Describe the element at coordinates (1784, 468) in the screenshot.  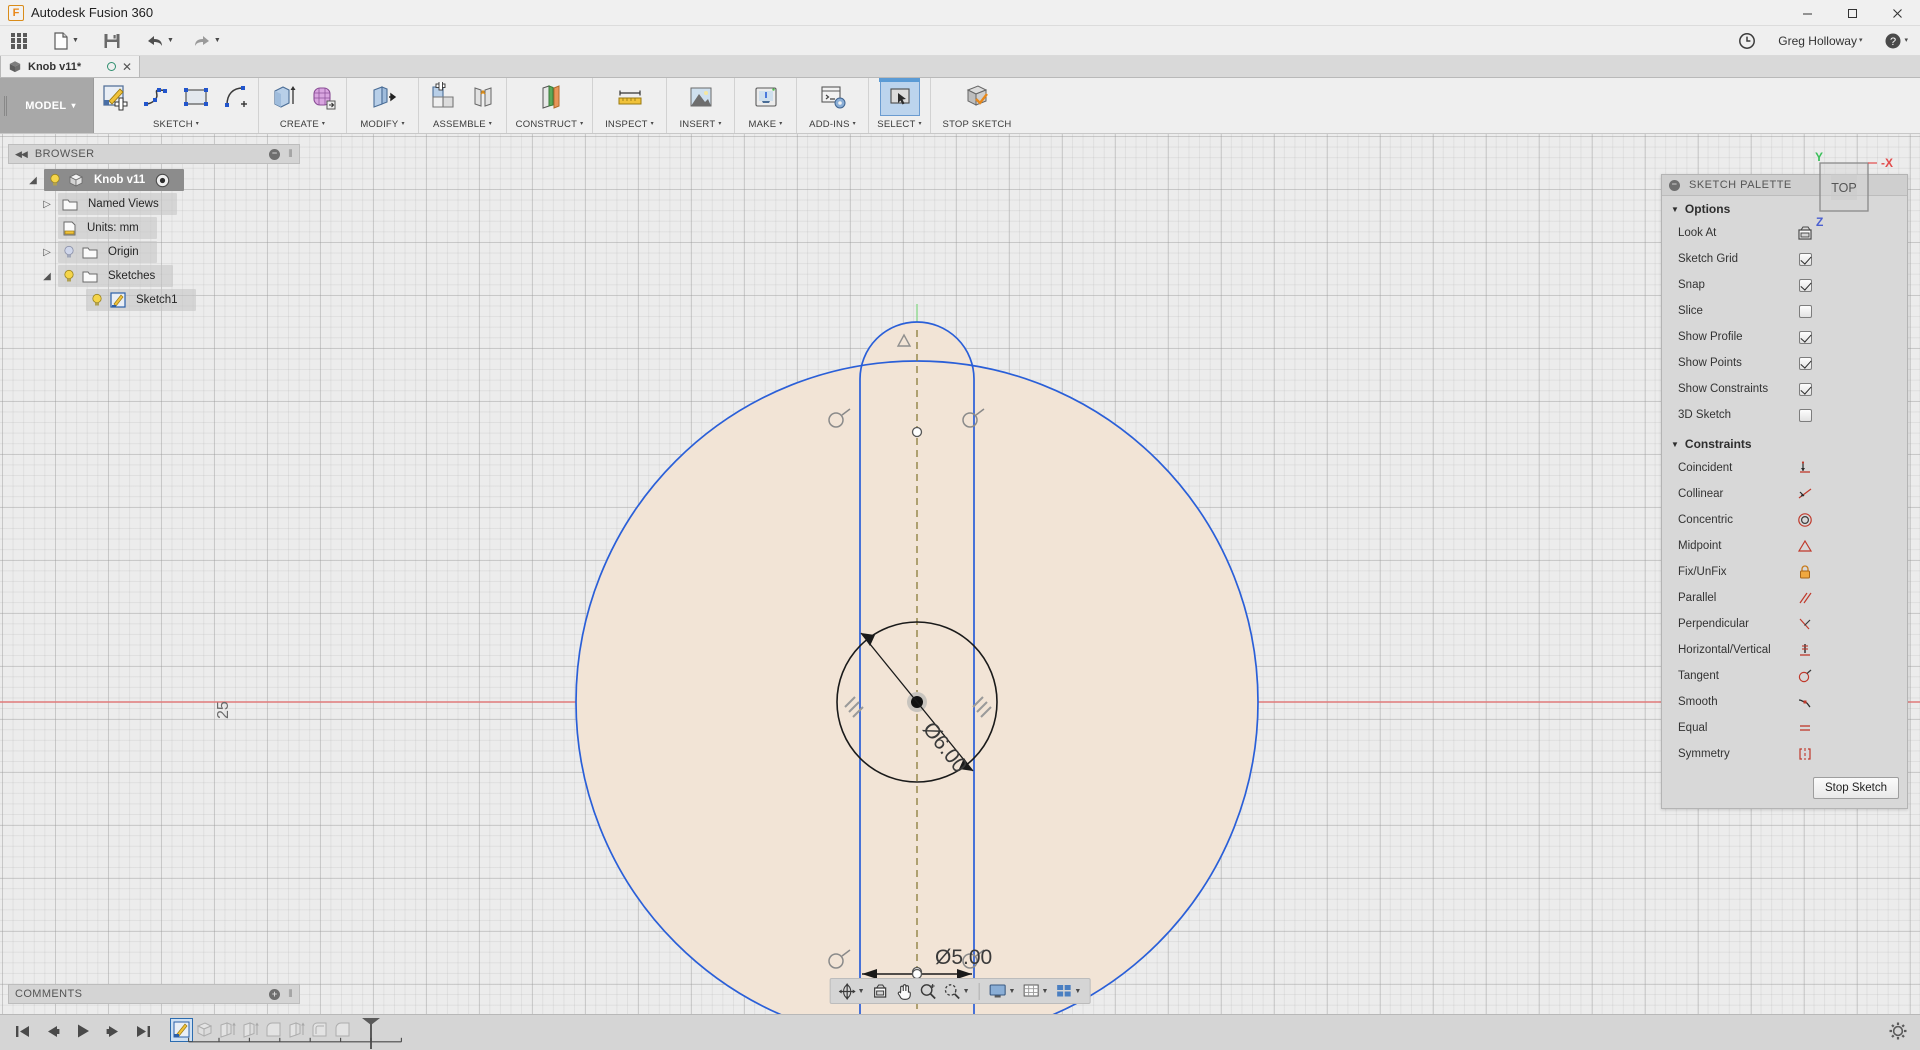
I see `coincident-row: Coincident` at that location.